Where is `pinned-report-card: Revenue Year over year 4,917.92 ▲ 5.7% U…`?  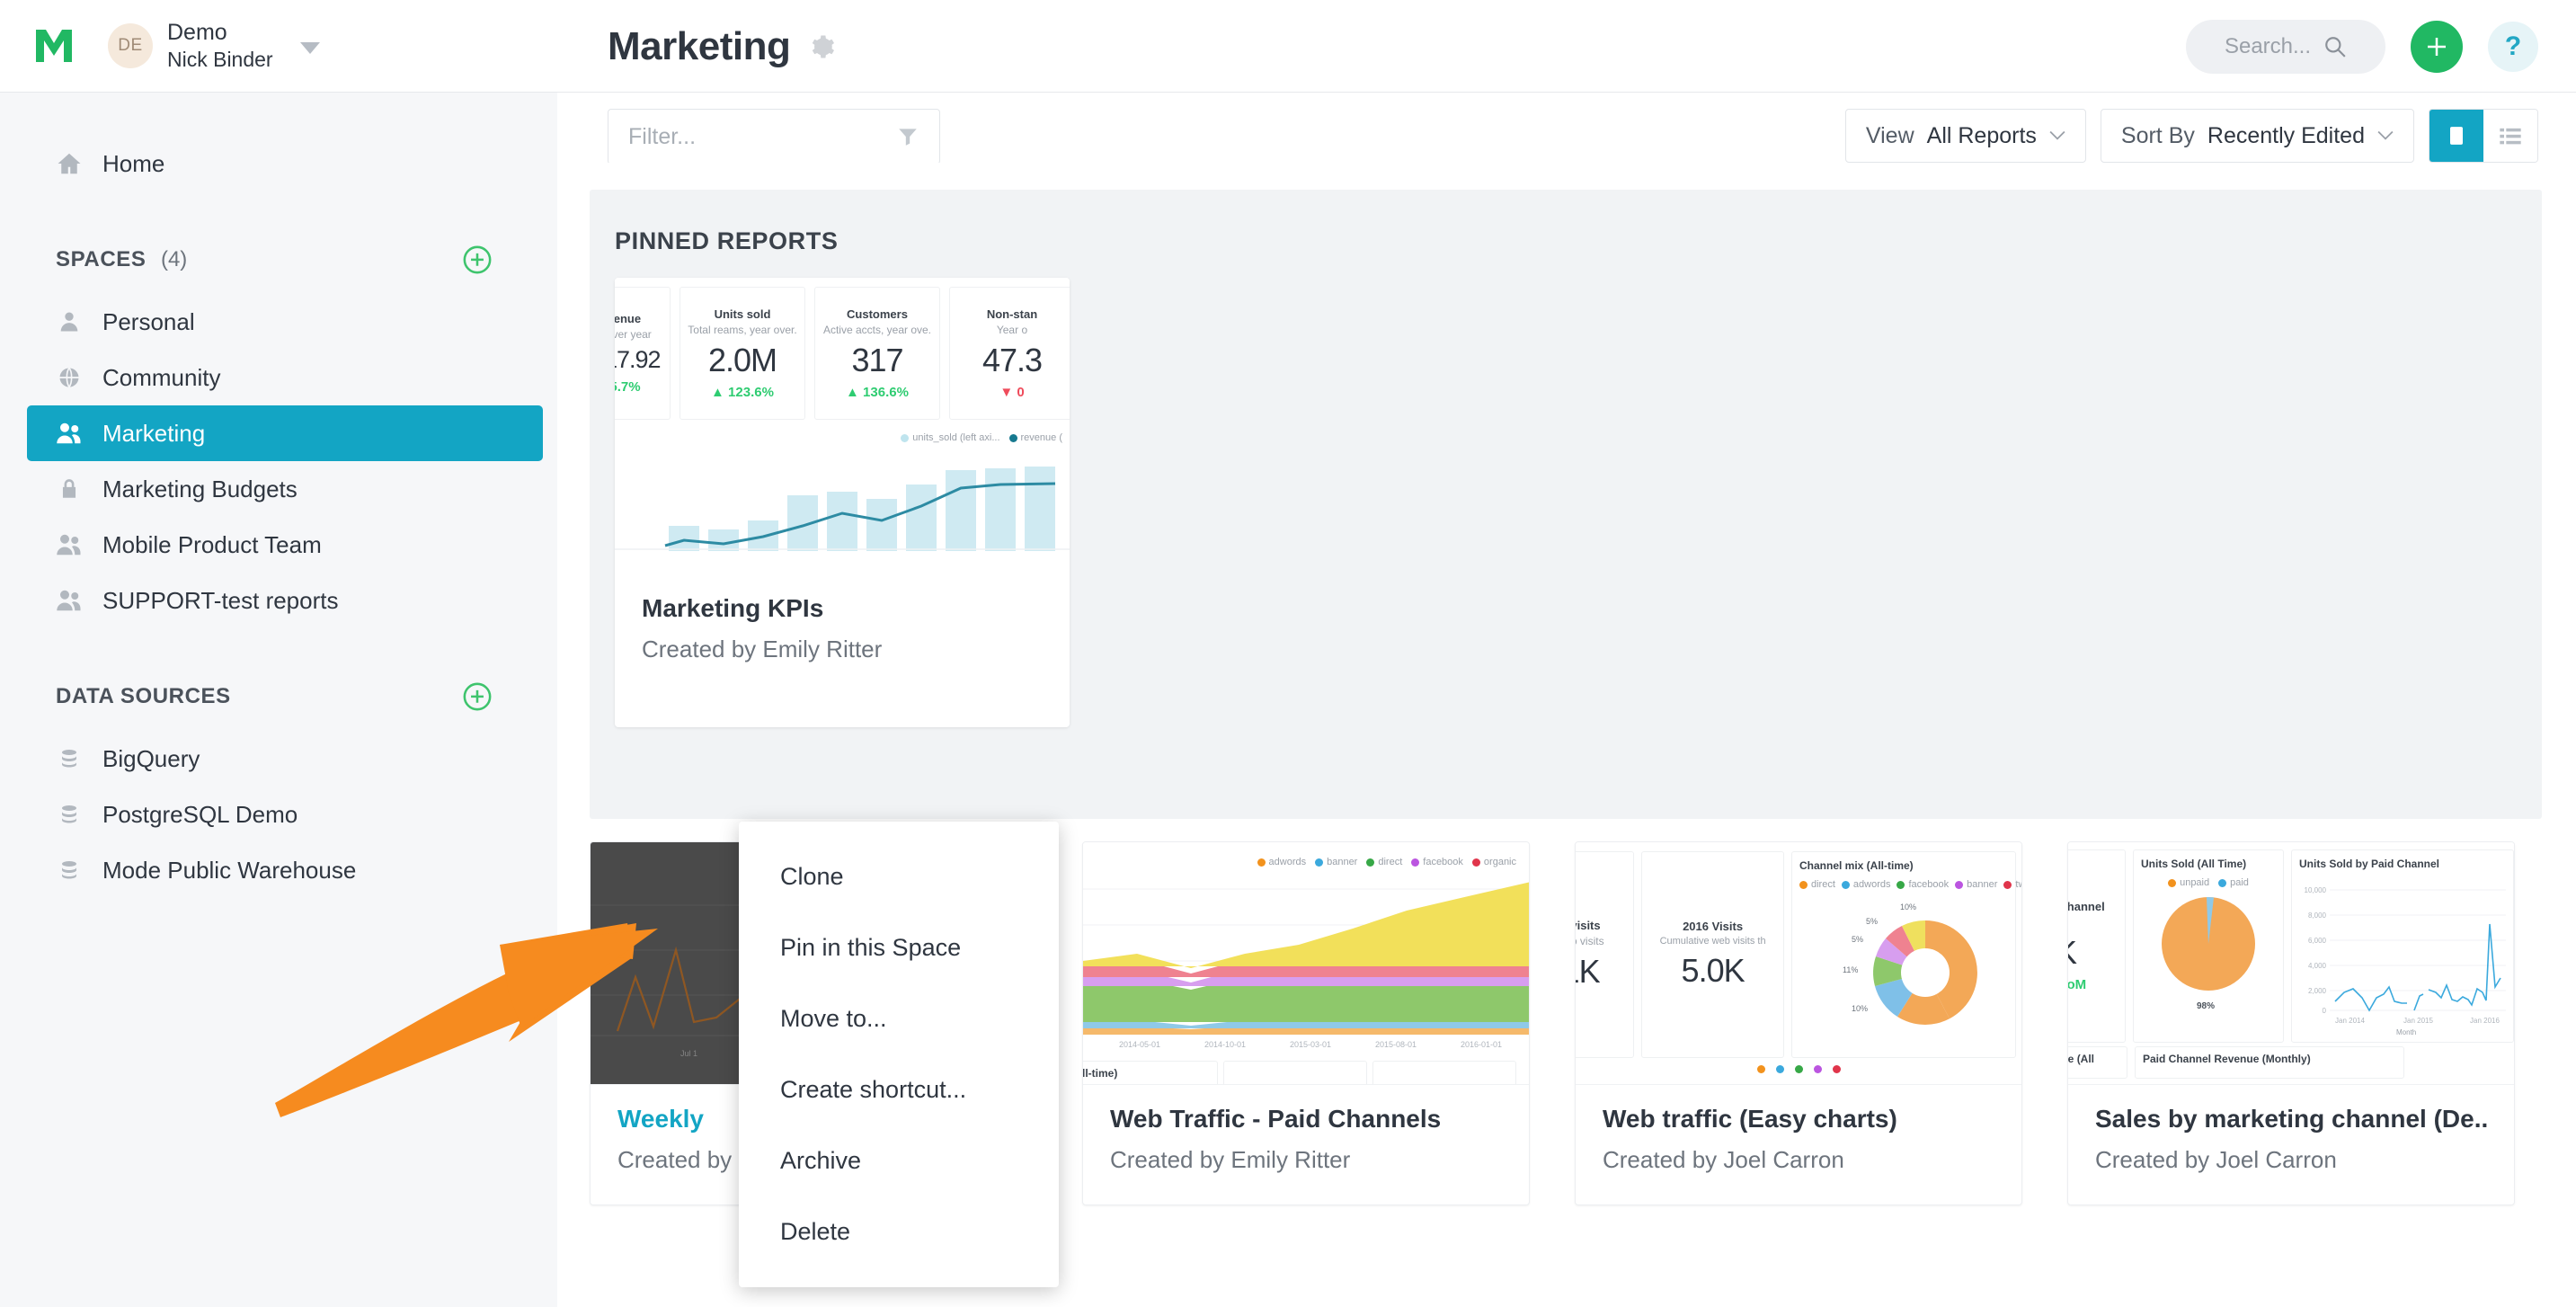 pinned-report-card: Revenue Year over year 4,917.92 ▲ 5.7% U… is located at coordinates (842, 503).